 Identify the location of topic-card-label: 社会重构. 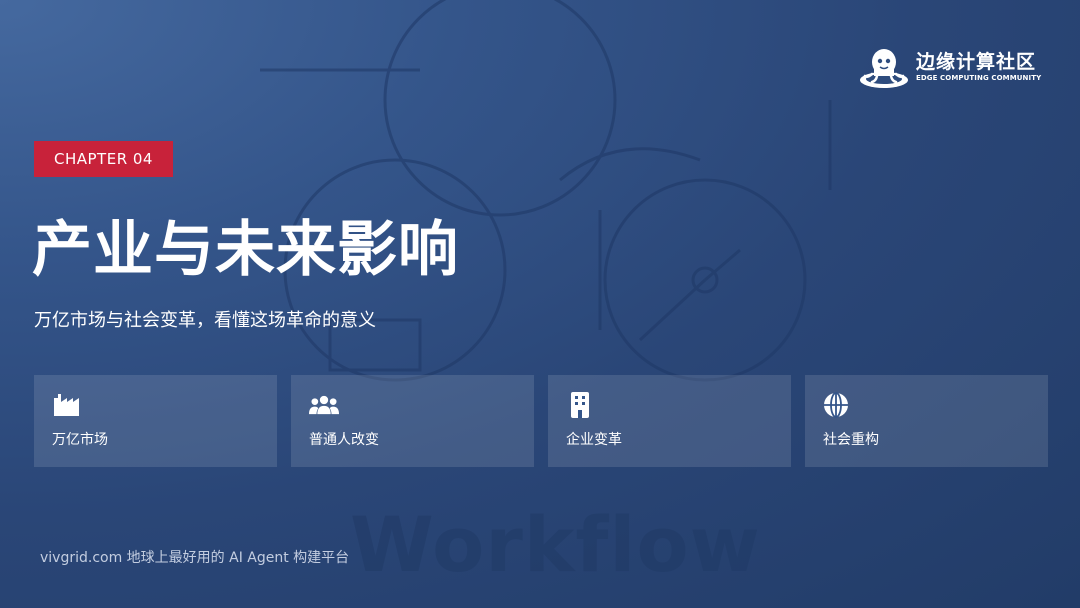
(851, 440).